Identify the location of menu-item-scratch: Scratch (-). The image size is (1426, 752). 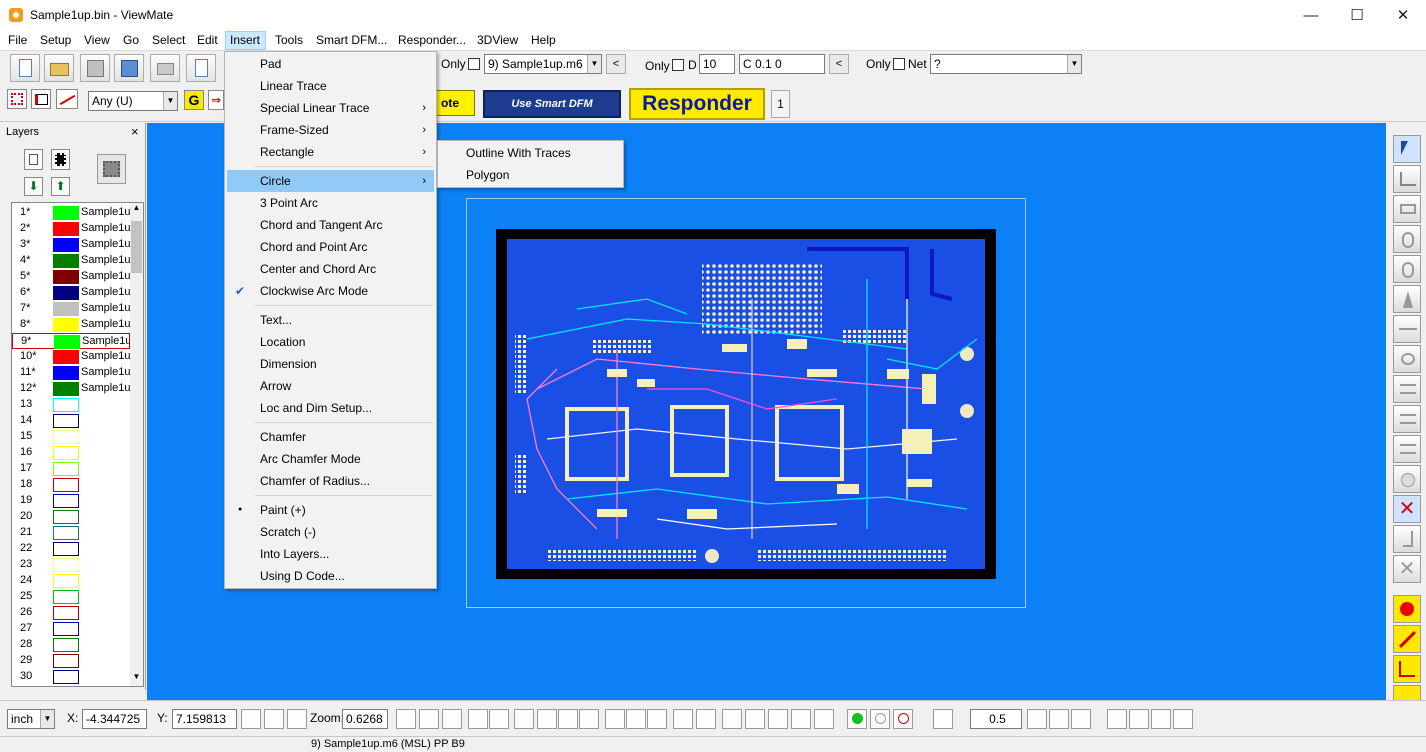
(330, 532).